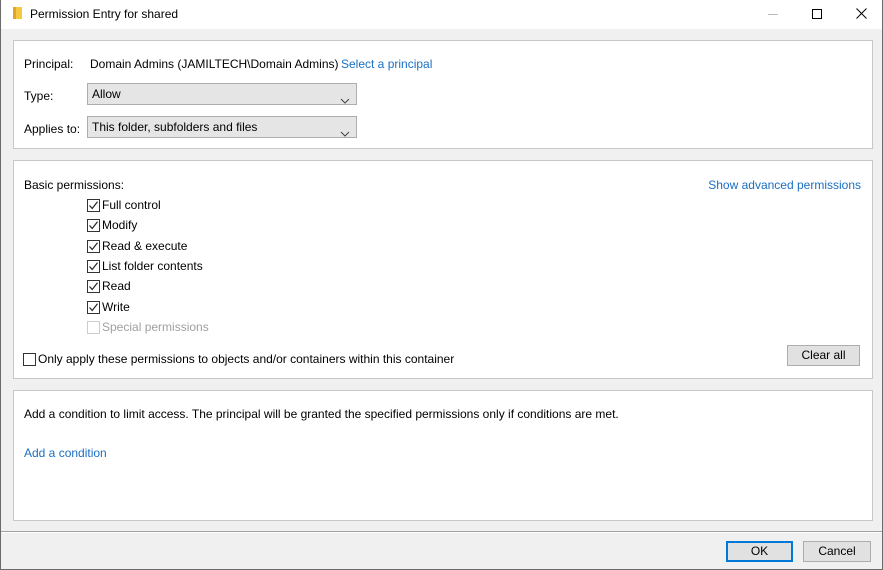 The height and width of the screenshot is (570, 883). What do you see at coordinates (49, 64) in the screenshot?
I see `principal-label: Principal:` at bounding box center [49, 64].